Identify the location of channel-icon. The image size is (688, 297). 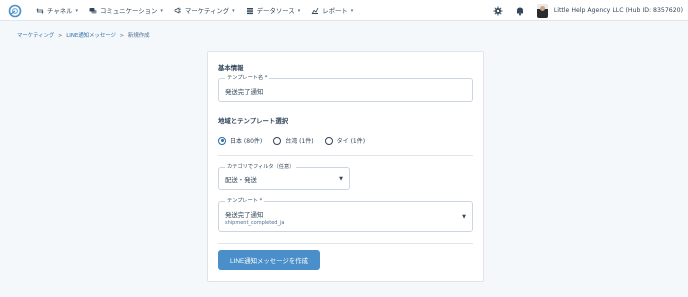
(40, 11).